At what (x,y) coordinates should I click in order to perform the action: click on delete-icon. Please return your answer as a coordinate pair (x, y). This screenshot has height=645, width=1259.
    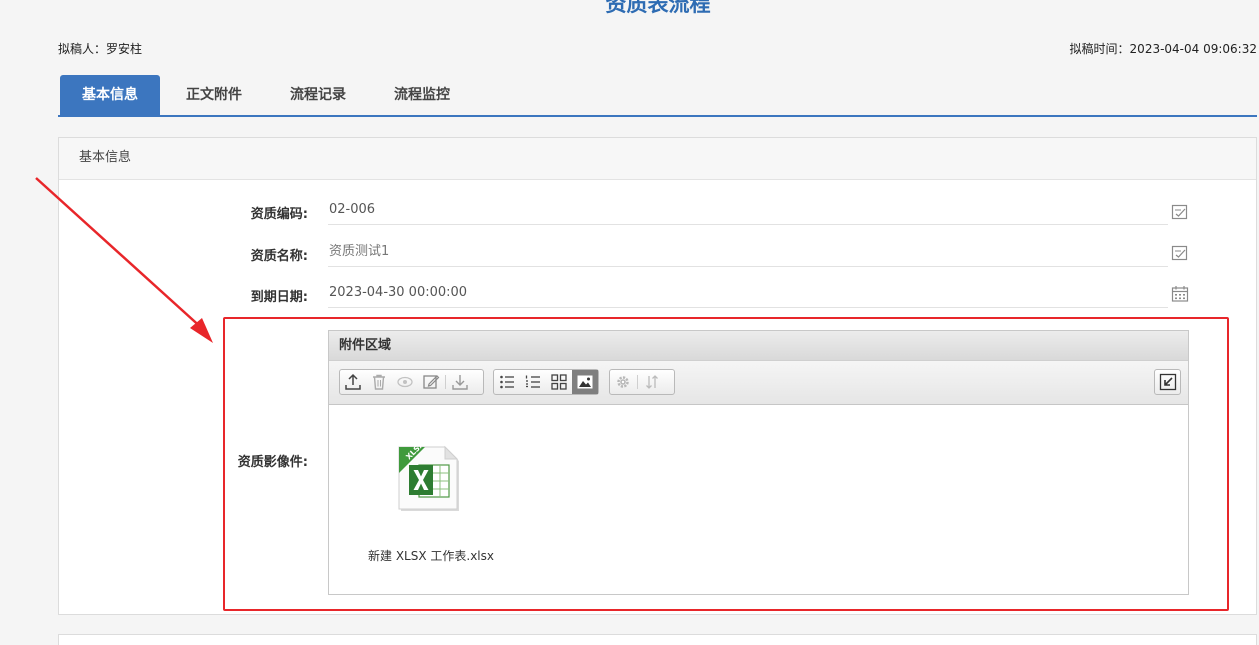
    Looking at the image, I should click on (379, 382).